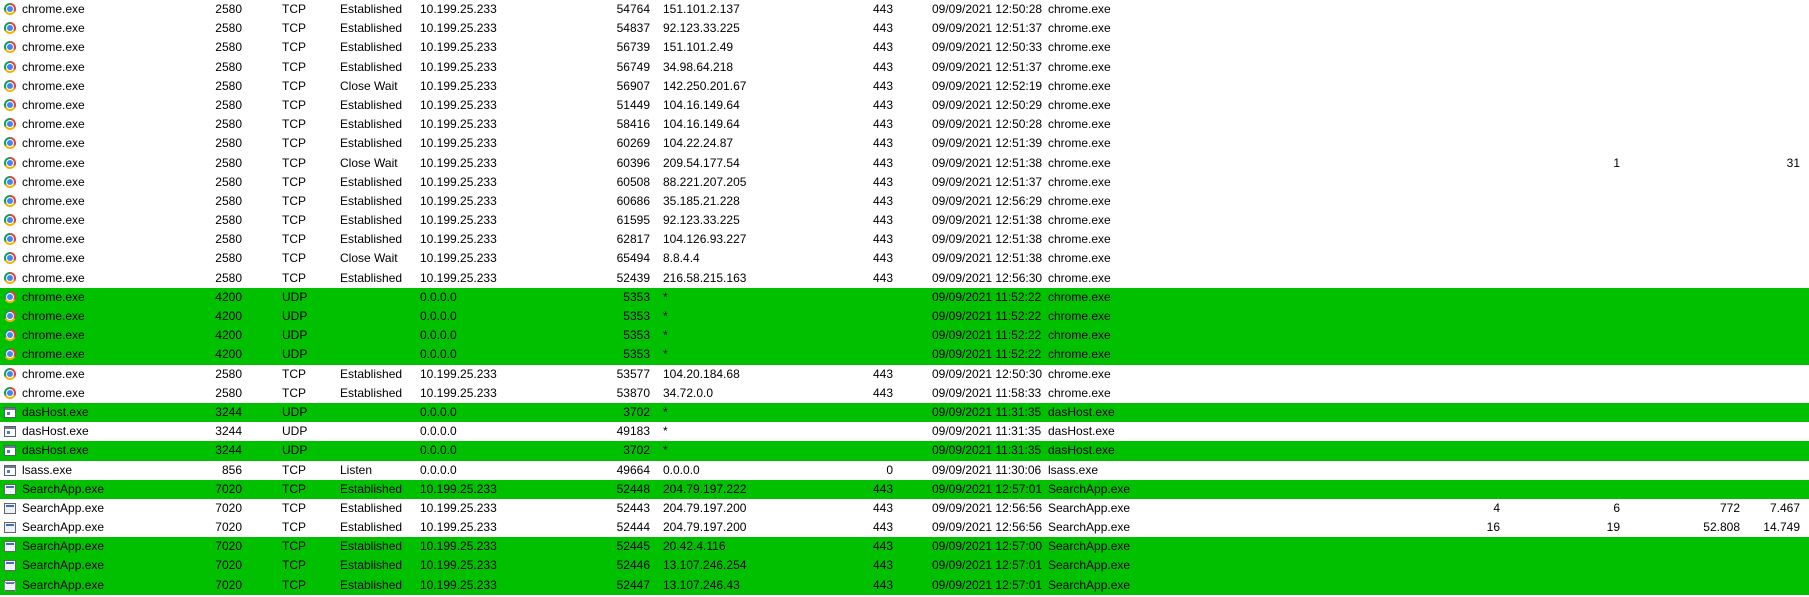 The image size is (1809, 597). I want to click on app-icon, so click(10, 566).